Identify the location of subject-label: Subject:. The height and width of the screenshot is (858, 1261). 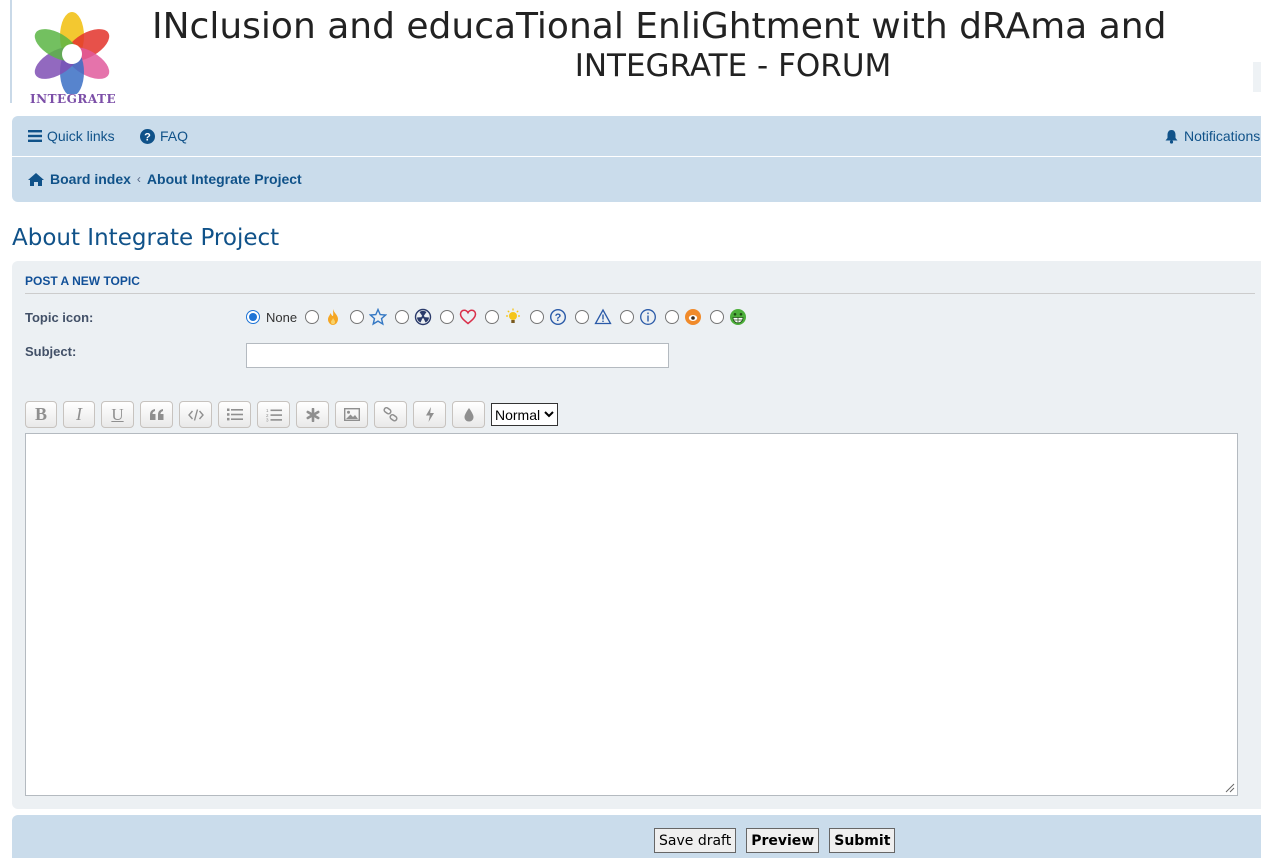
(51, 351).